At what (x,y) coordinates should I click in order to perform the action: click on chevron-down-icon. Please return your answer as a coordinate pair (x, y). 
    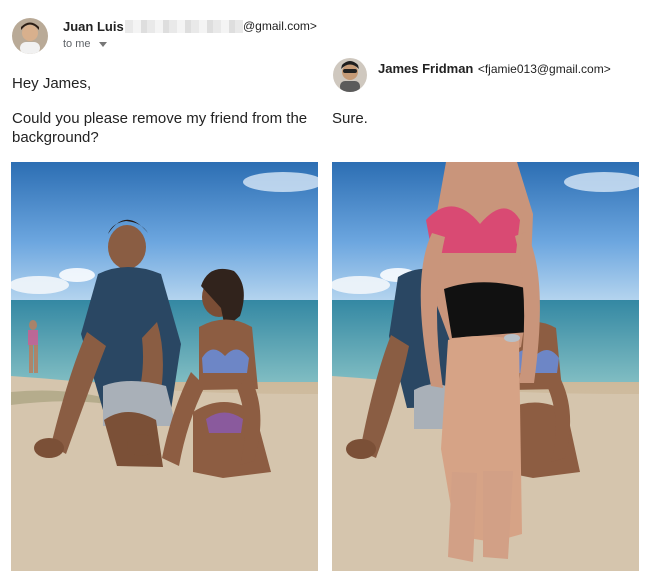
    Looking at the image, I should click on (102, 44).